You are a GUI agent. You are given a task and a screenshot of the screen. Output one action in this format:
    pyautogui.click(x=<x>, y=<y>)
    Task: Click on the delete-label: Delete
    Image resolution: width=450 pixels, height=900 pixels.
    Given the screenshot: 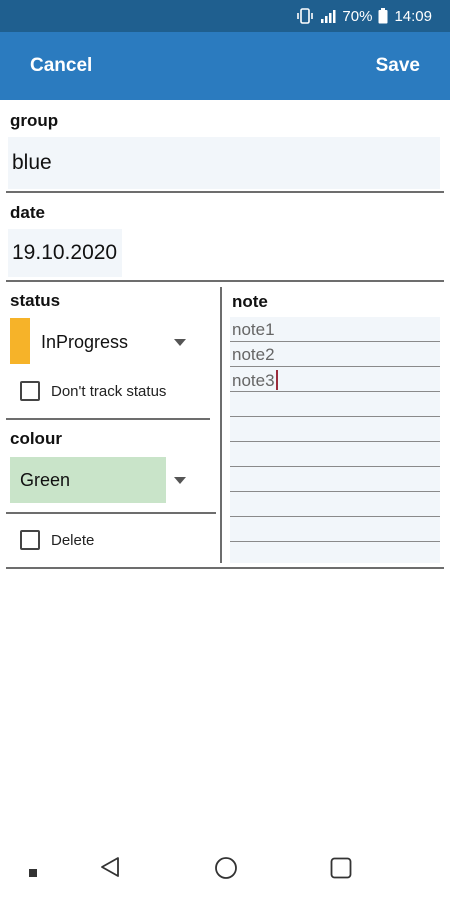 What is the action you would take?
    pyautogui.click(x=73, y=540)
    